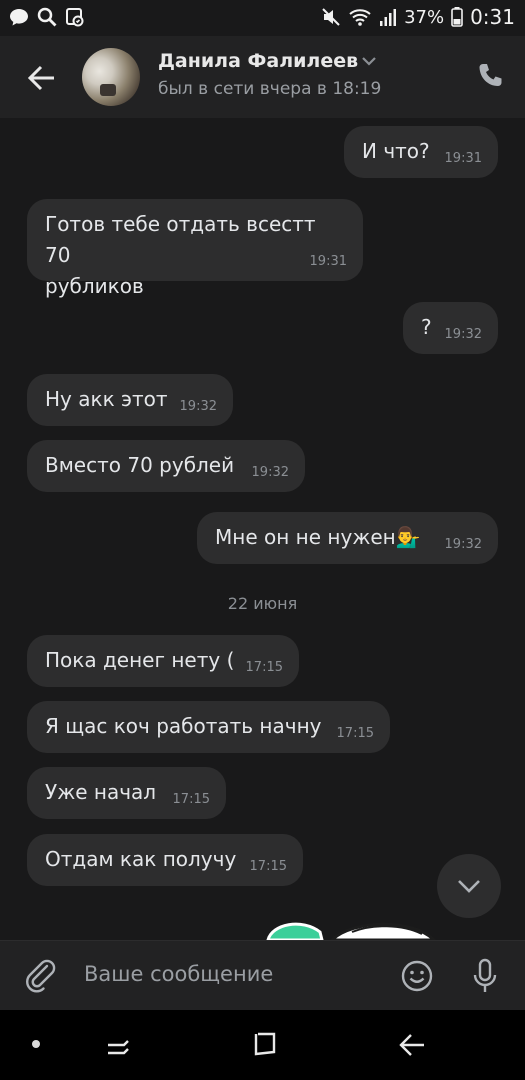 The width and height of the screenshot is (525, 1080). Describe the element at coordinates (19, 17) in the screenshot. I see `chat-bubble-icon` at that location.